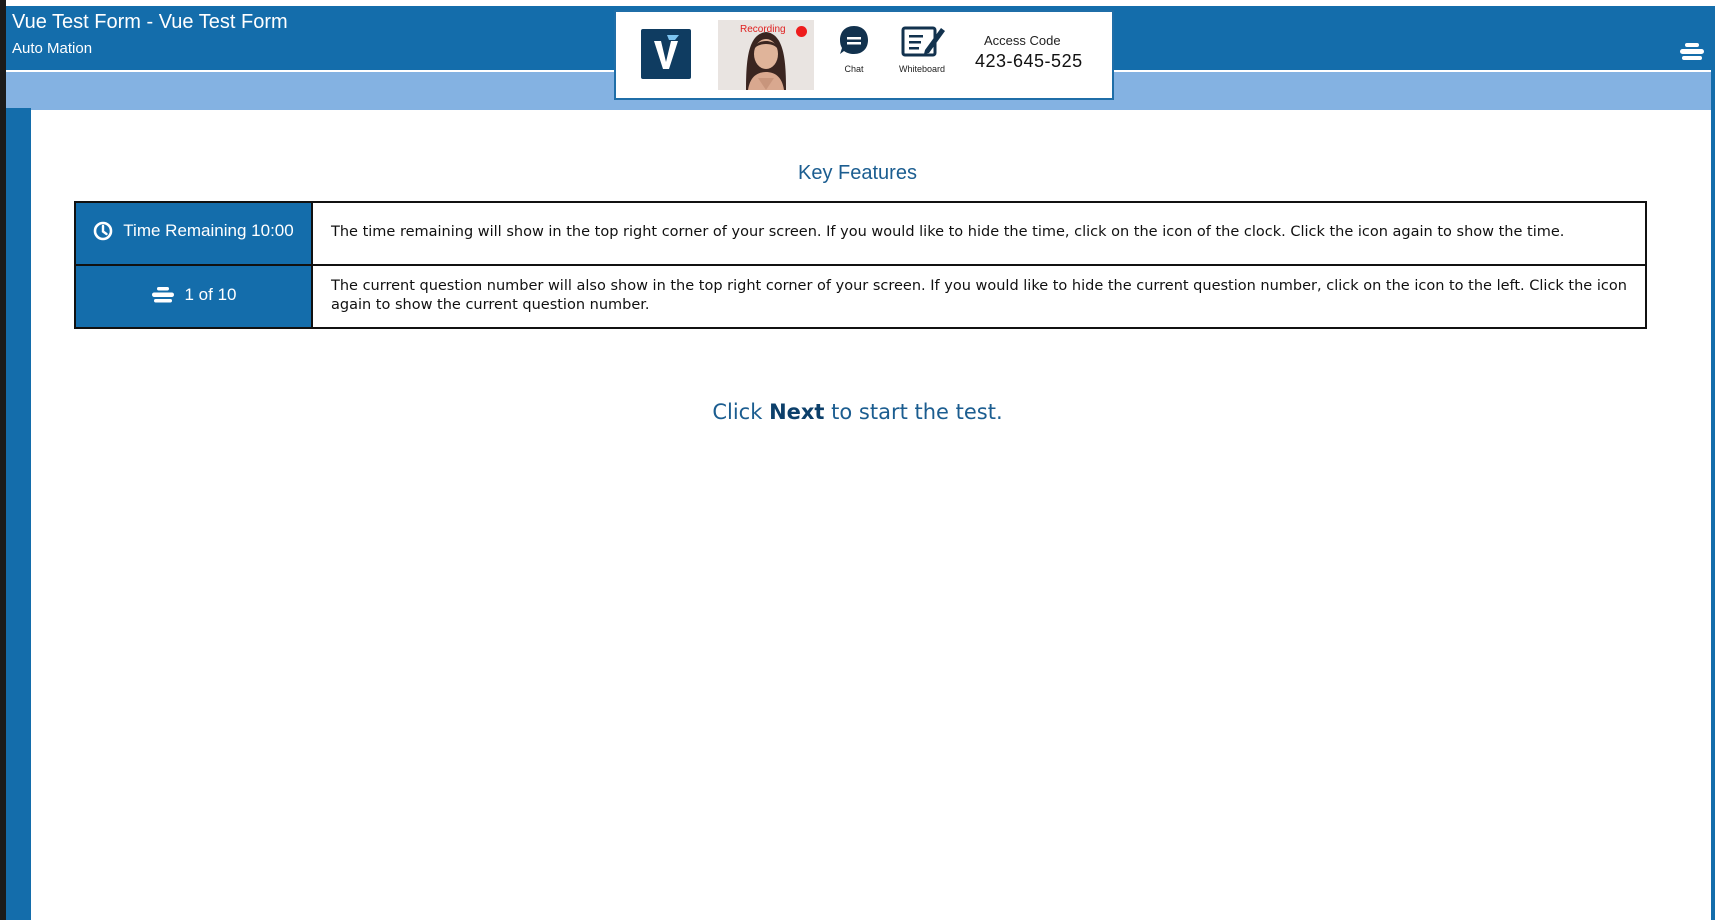 The height and width of the screenshot is (920, 1715). What do you see at coordinates (18, 514) in the screenshot?
I see `left-rail` at bounding box center [18, 514].